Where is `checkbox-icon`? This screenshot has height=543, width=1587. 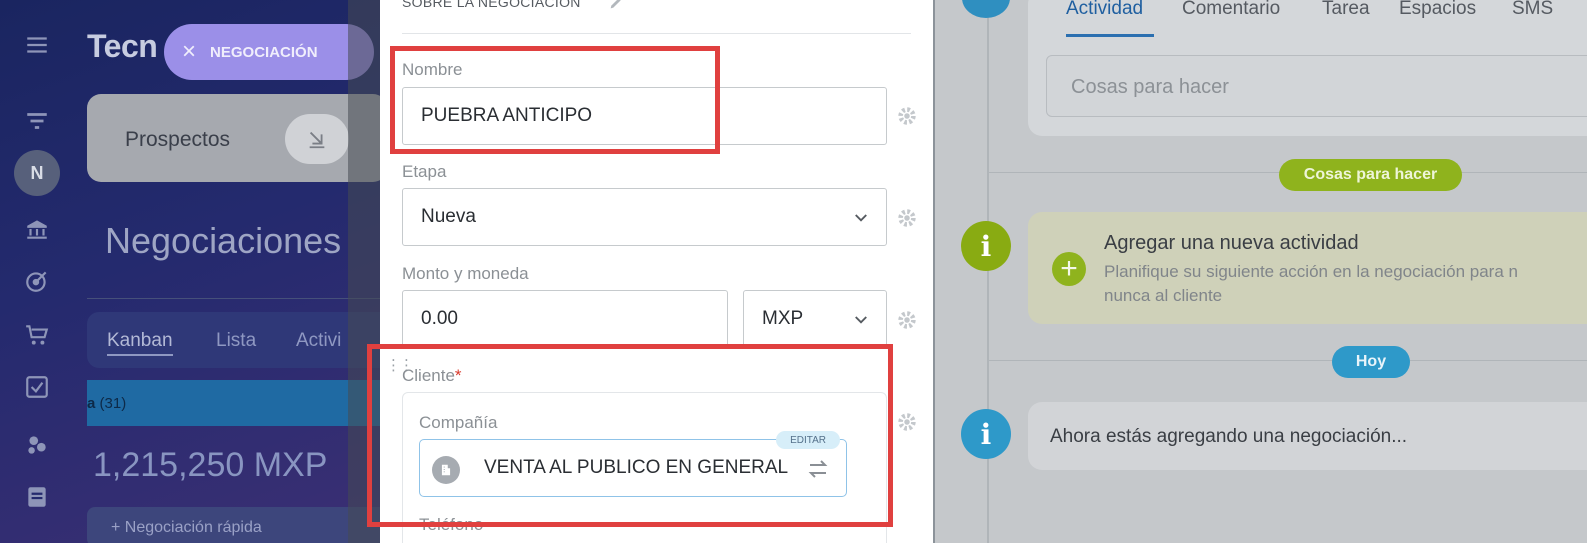 checkbox-icon is located at coordinates (37, 387).